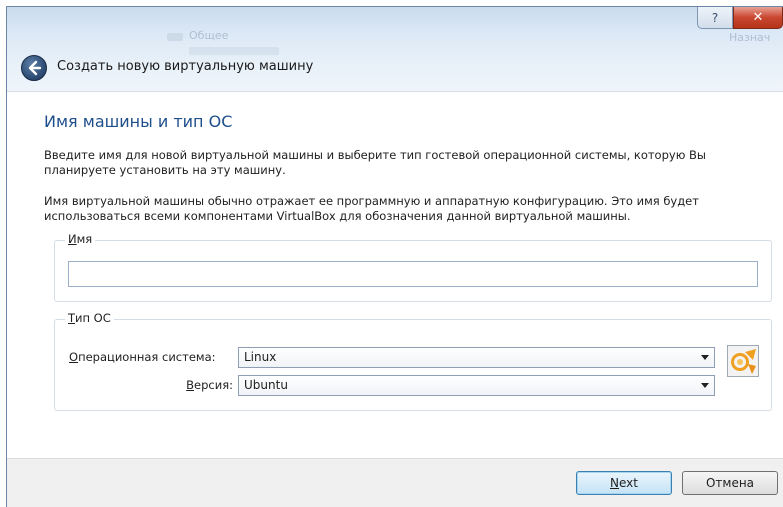 The height and width of the screenshot is (507, 783). What do you see at coordinates (93, 318) in the screenshot?
I see `os-type-label-rest: ип ОС` at bounding box center [93, 318].